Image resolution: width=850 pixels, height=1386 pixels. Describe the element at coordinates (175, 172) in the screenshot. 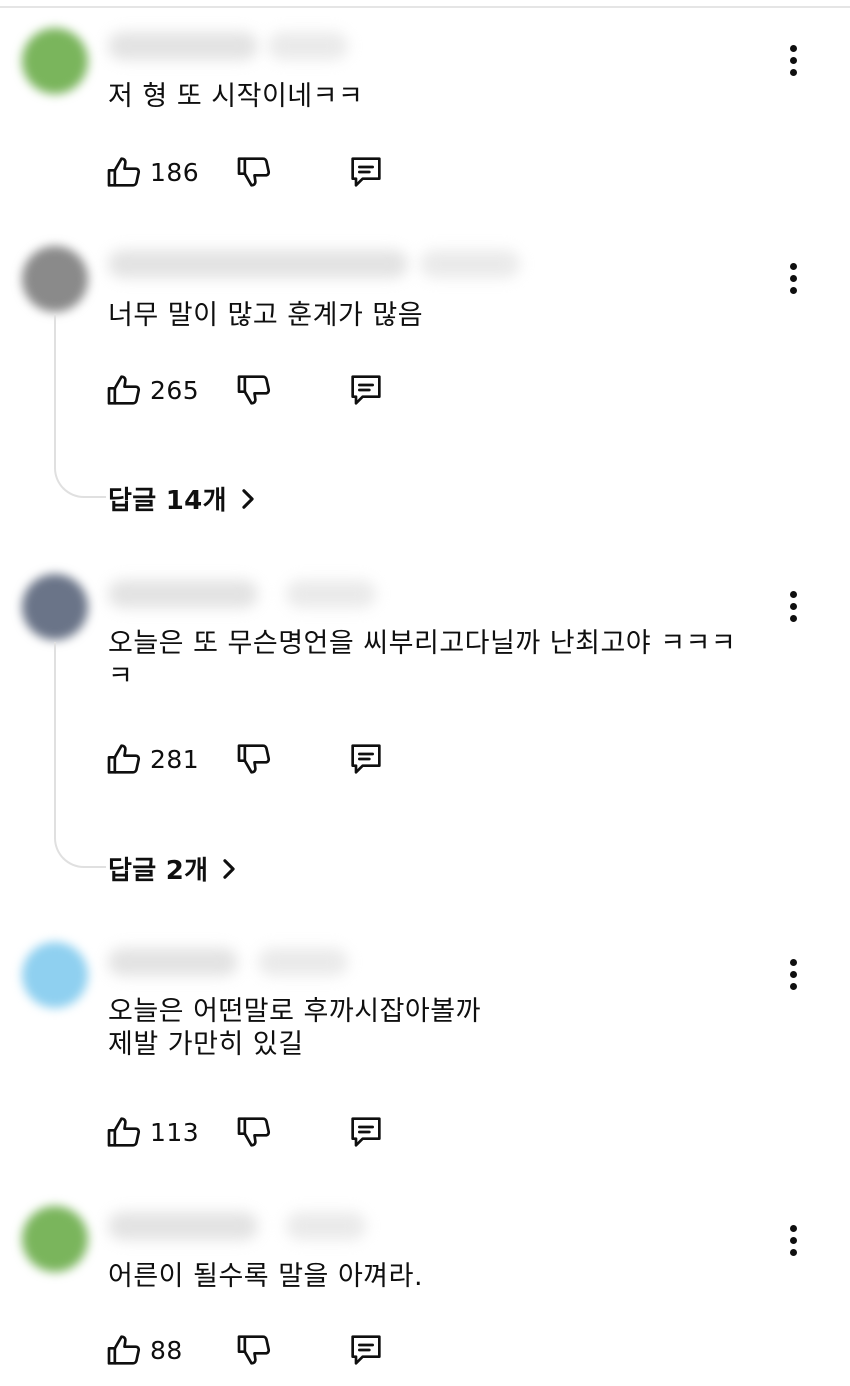

I see `like-count: 186` at that location.